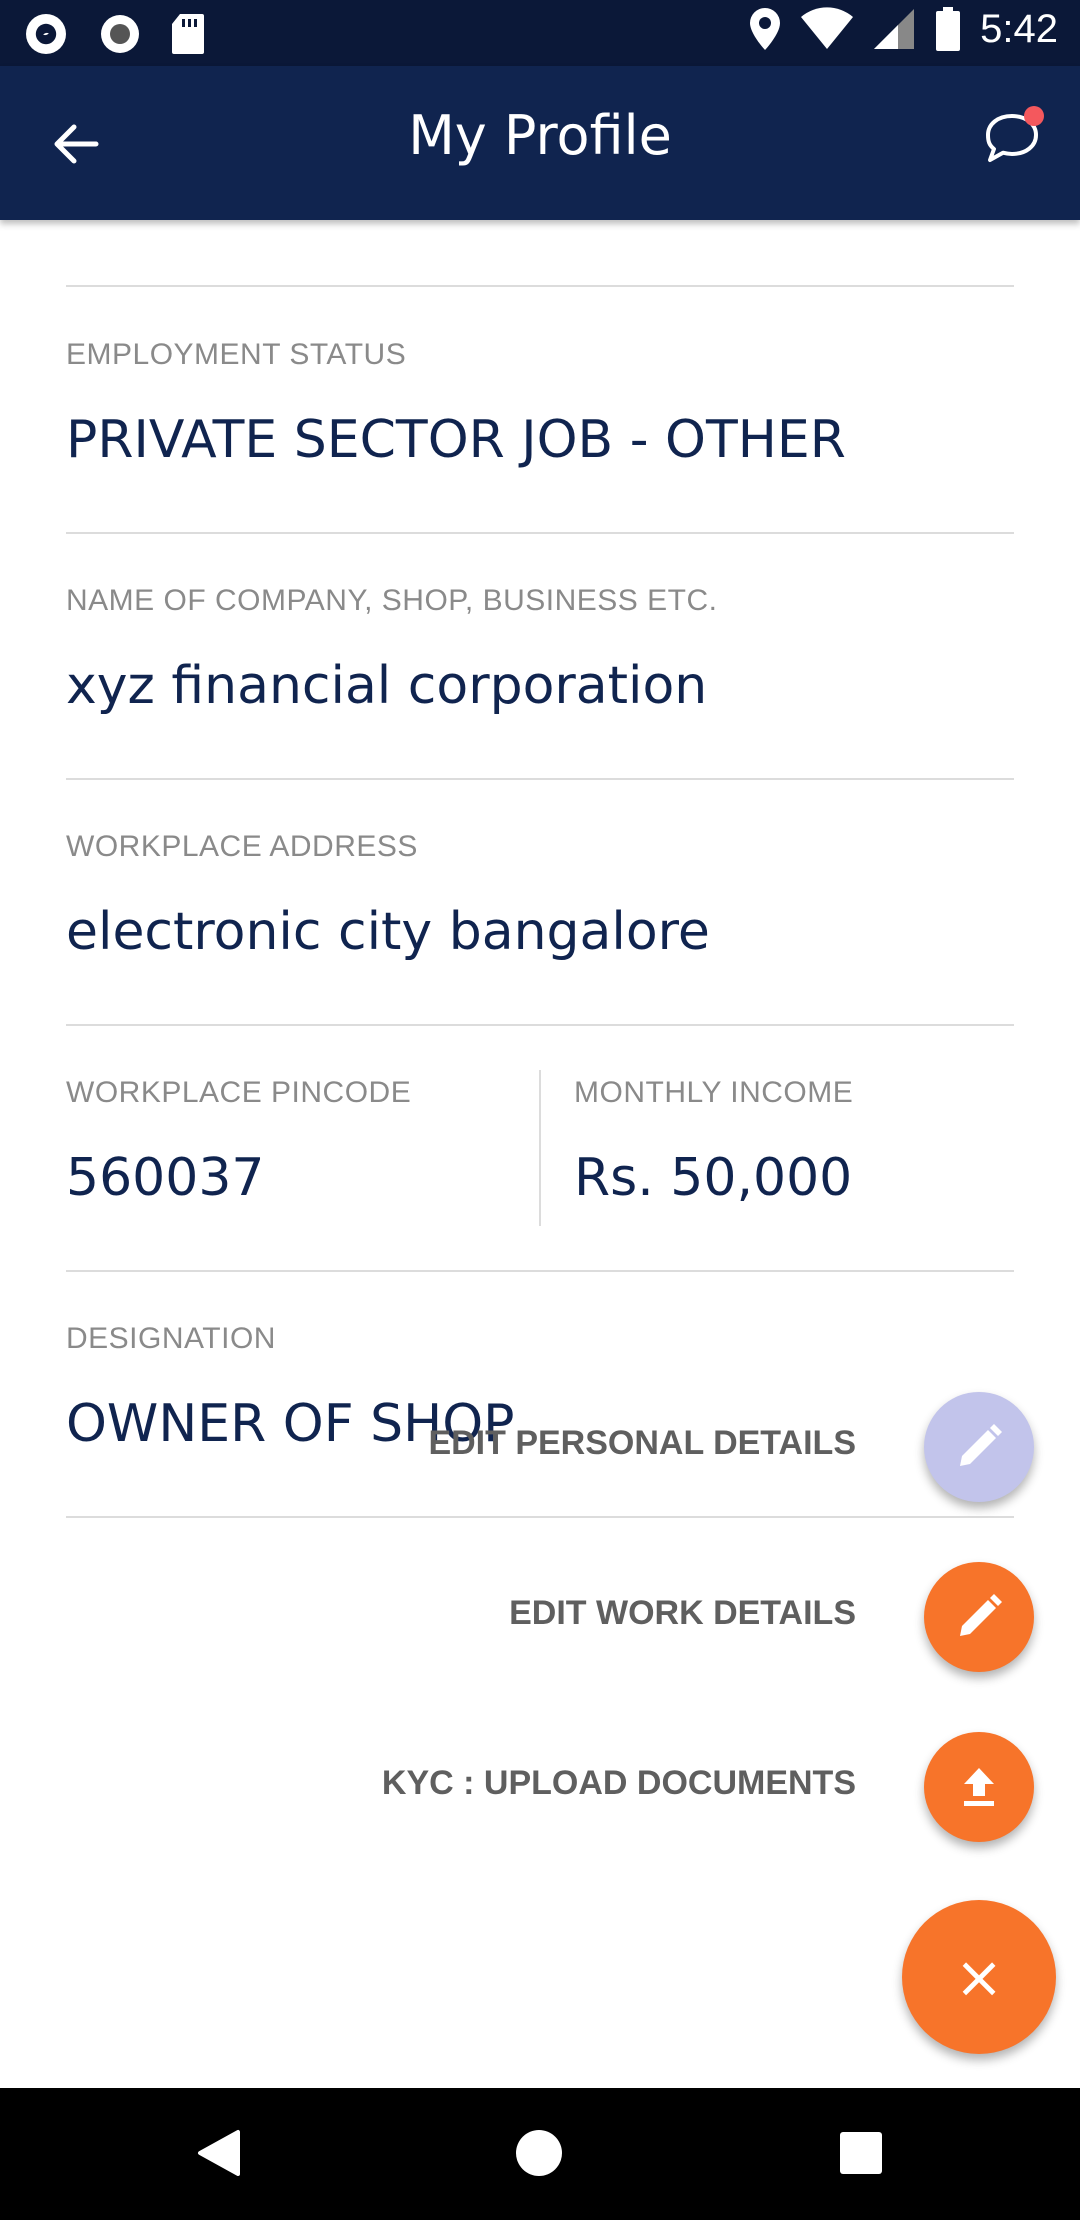  I want to click on app-notification-icon, so click(46, 34).